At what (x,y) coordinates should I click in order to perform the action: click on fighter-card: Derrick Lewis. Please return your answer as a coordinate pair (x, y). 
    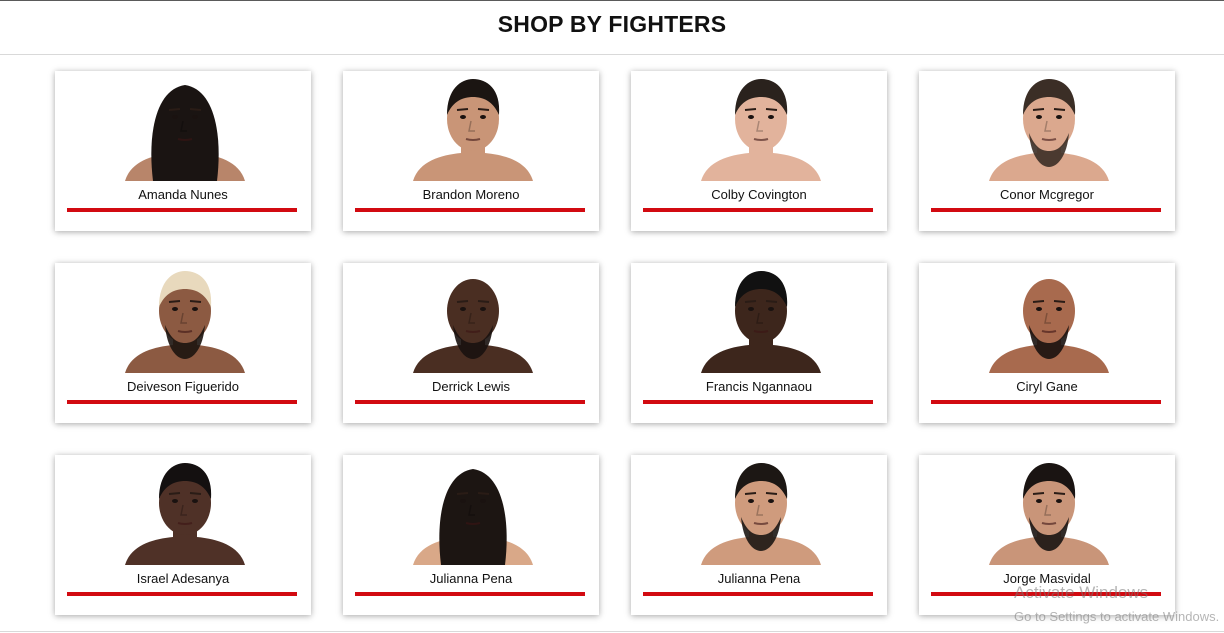
    Looking at the image, I should click on (471, 343).